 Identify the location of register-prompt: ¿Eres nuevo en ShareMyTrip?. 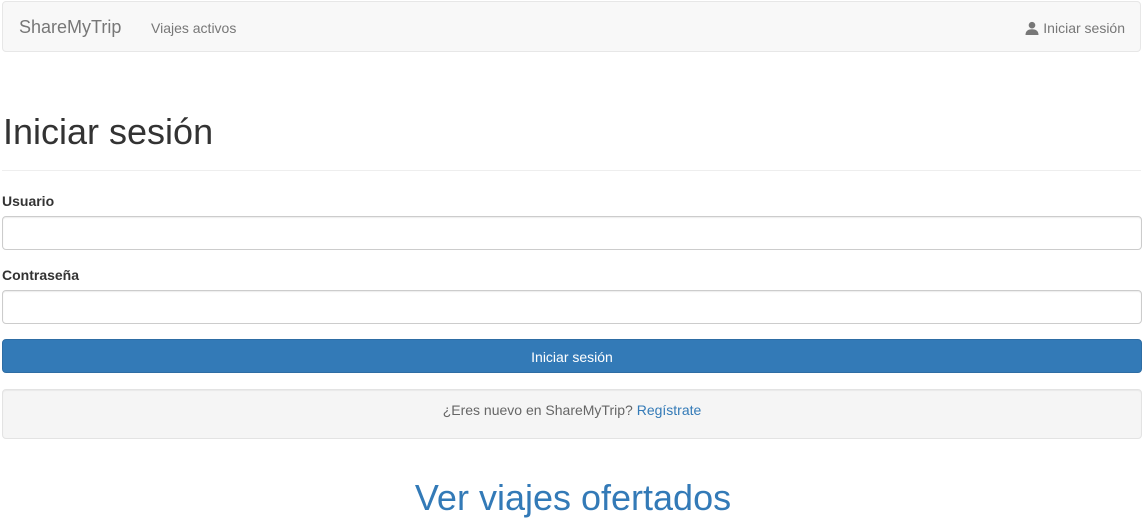
(537, 410).